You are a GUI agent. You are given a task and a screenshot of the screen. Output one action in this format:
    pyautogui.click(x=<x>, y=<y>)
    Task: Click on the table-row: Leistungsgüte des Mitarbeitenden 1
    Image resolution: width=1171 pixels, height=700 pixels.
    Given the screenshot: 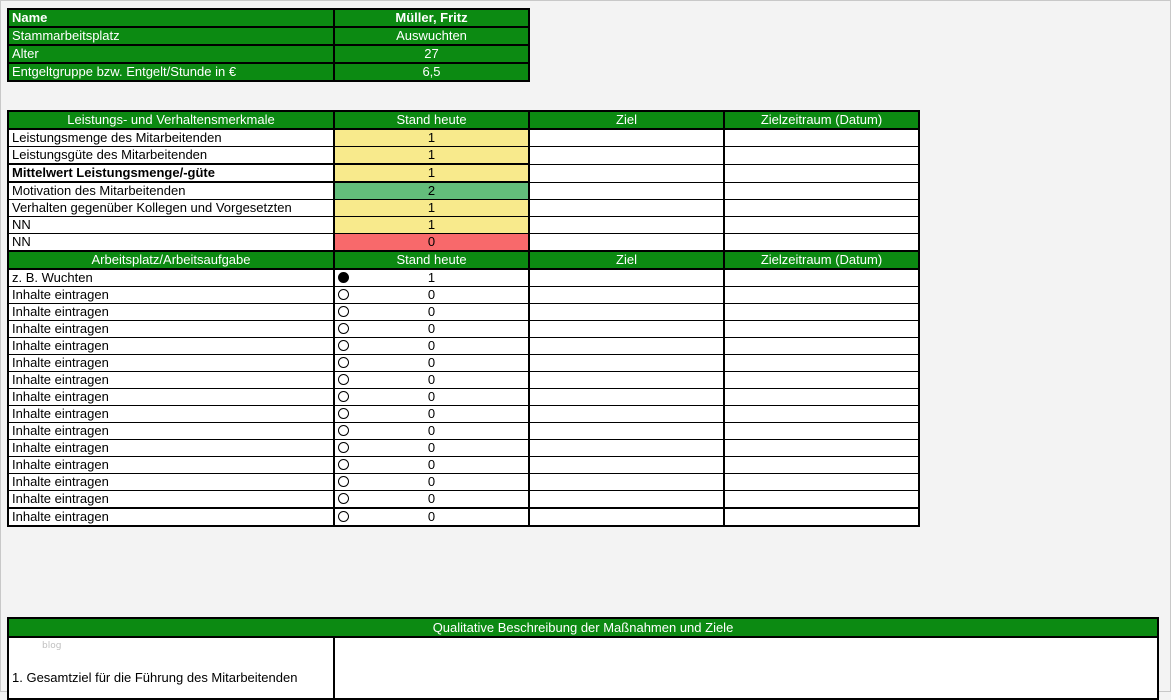 What is the action you would take?
    pyautogui.click(x=463, y=155)
    